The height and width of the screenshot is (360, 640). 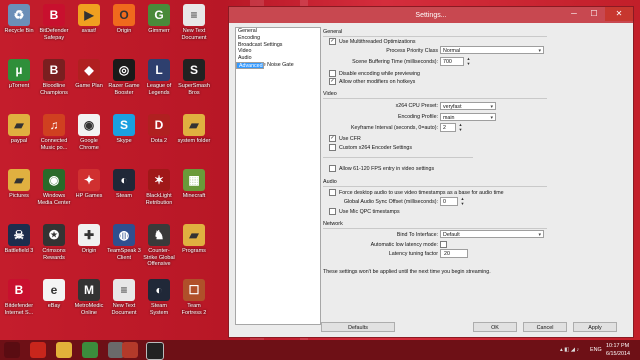 What do you see at coordinates (54, 77) in the screenshot?
I see `desktop-shortcut: B Bloodline Champions` at bounding box center [54, 77].